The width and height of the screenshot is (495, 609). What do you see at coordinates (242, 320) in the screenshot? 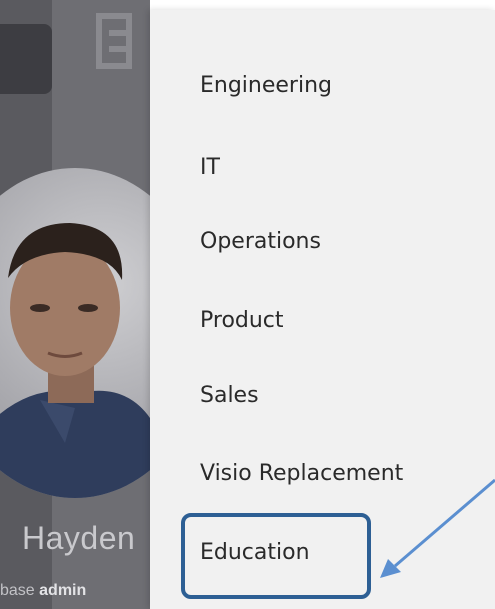
I see `menu-item-product: Product` at bounding box center [242, 320].